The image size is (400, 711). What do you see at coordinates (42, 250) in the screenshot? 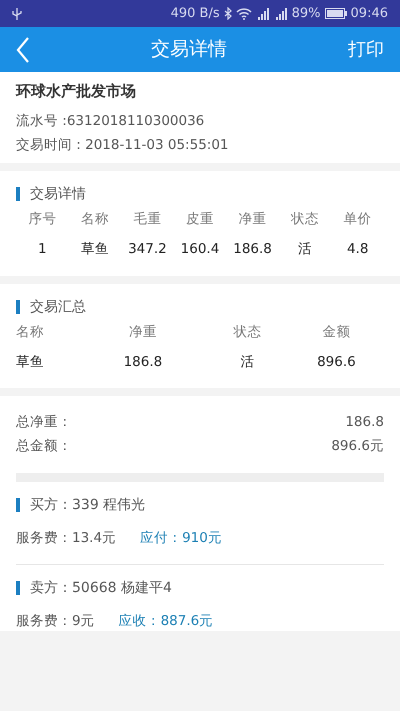
I see `table-cell-text: 1` at bounding box center [42, 250].